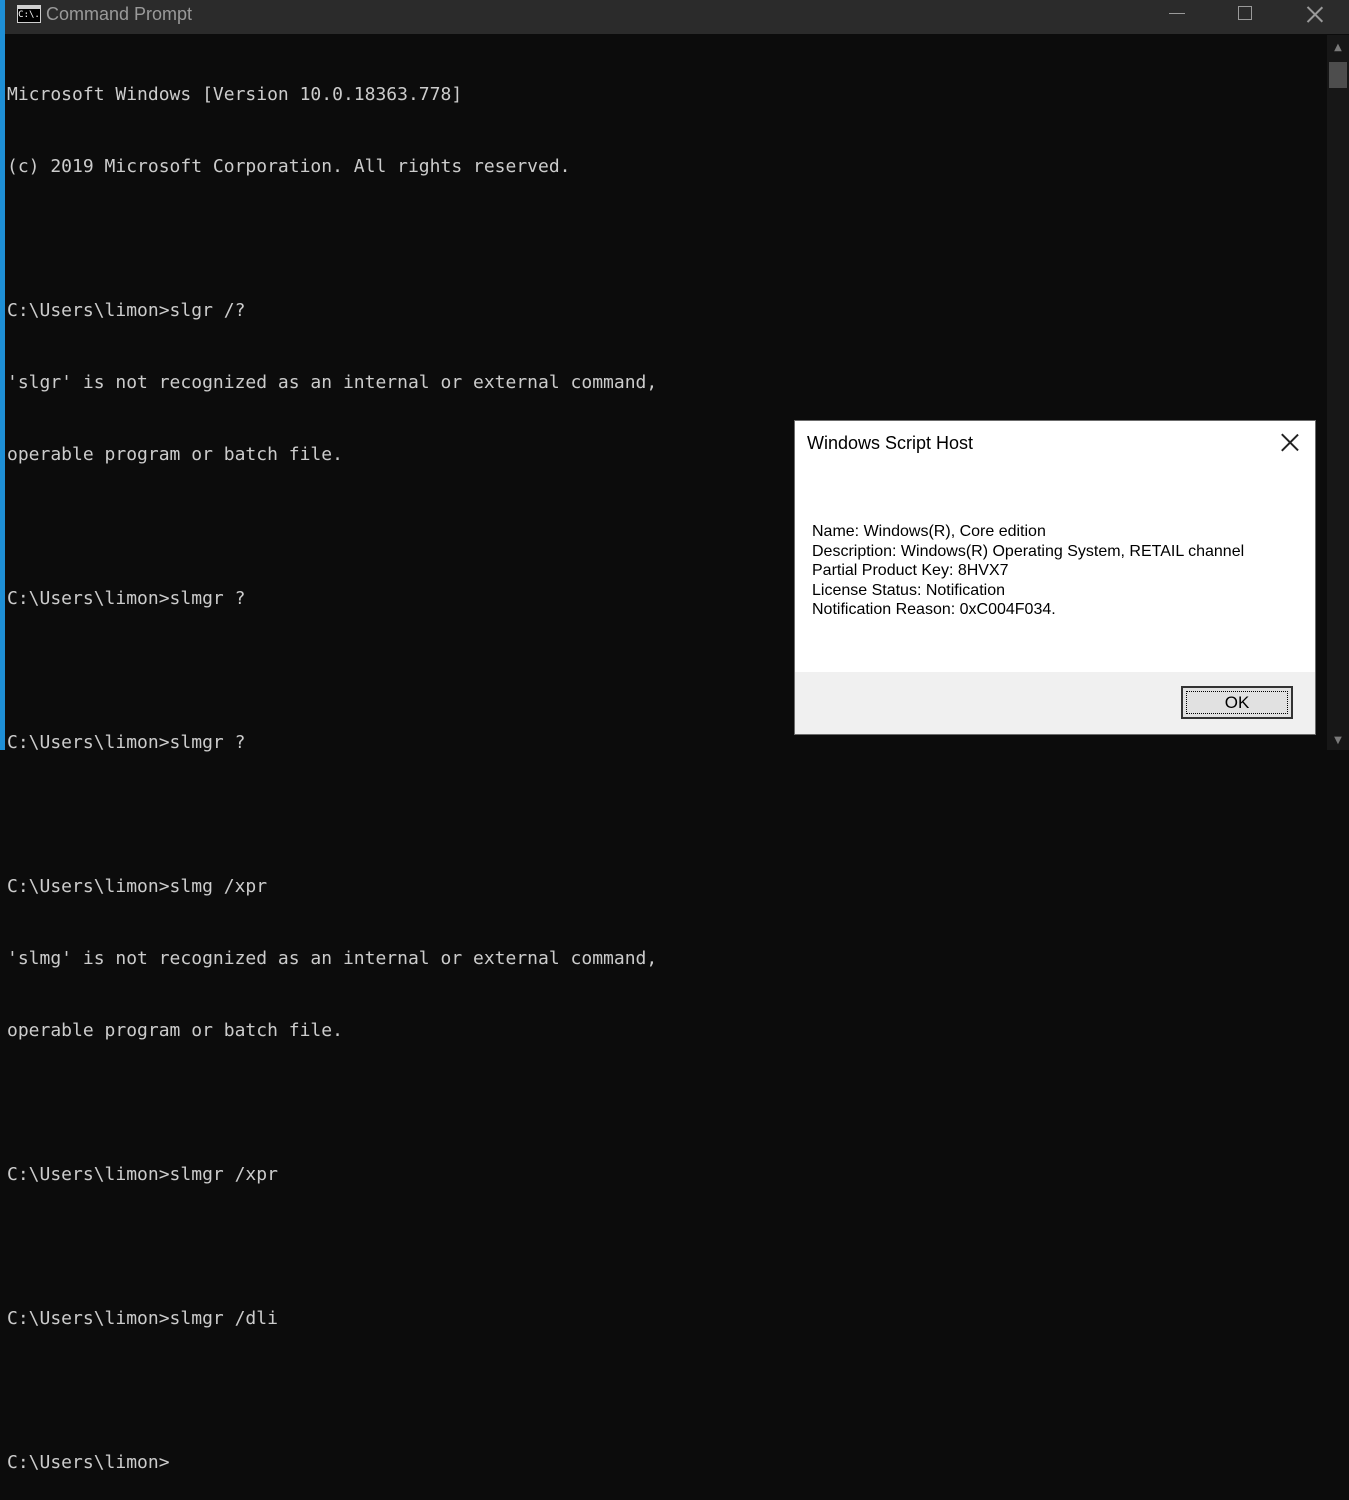  I want to click on dialog-line-notification-reason: Notification Reason: 0xC004F034., so click(934, 609).